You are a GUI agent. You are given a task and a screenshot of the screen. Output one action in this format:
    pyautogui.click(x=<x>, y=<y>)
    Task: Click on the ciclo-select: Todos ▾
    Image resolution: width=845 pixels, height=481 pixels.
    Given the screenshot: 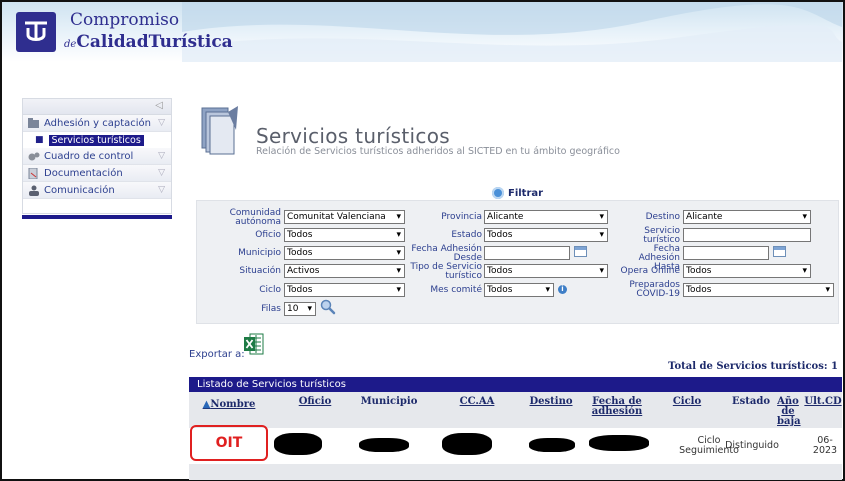 What is the action you would take?
    pyautogui.click(x=344, y=290)
    